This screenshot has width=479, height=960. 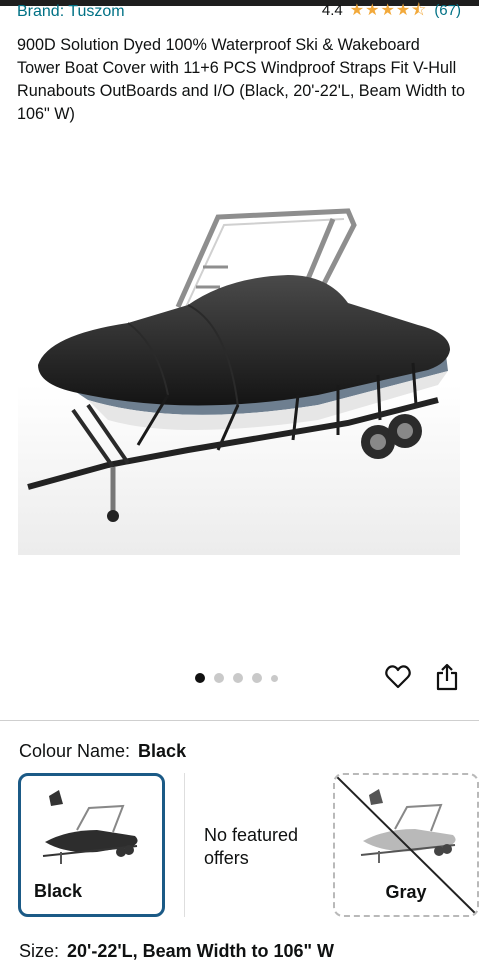 I want to click on carousel-indicator, so click(x=236, y=678).